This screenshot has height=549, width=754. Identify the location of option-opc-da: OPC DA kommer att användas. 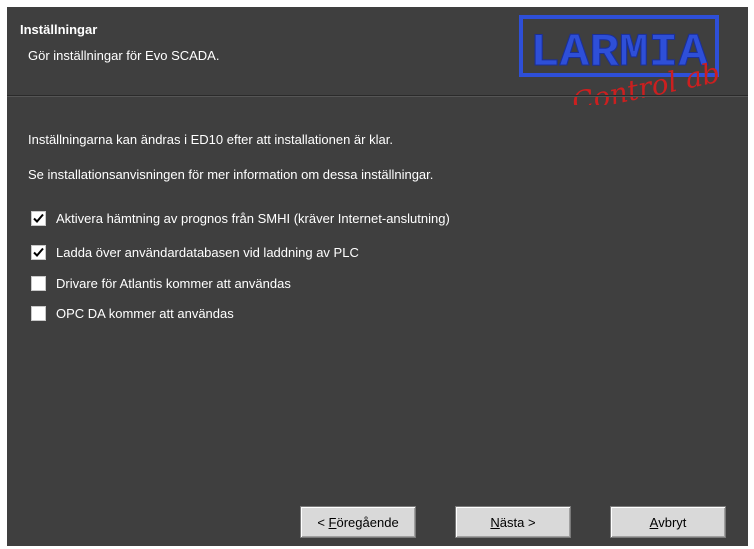
(132, 313).